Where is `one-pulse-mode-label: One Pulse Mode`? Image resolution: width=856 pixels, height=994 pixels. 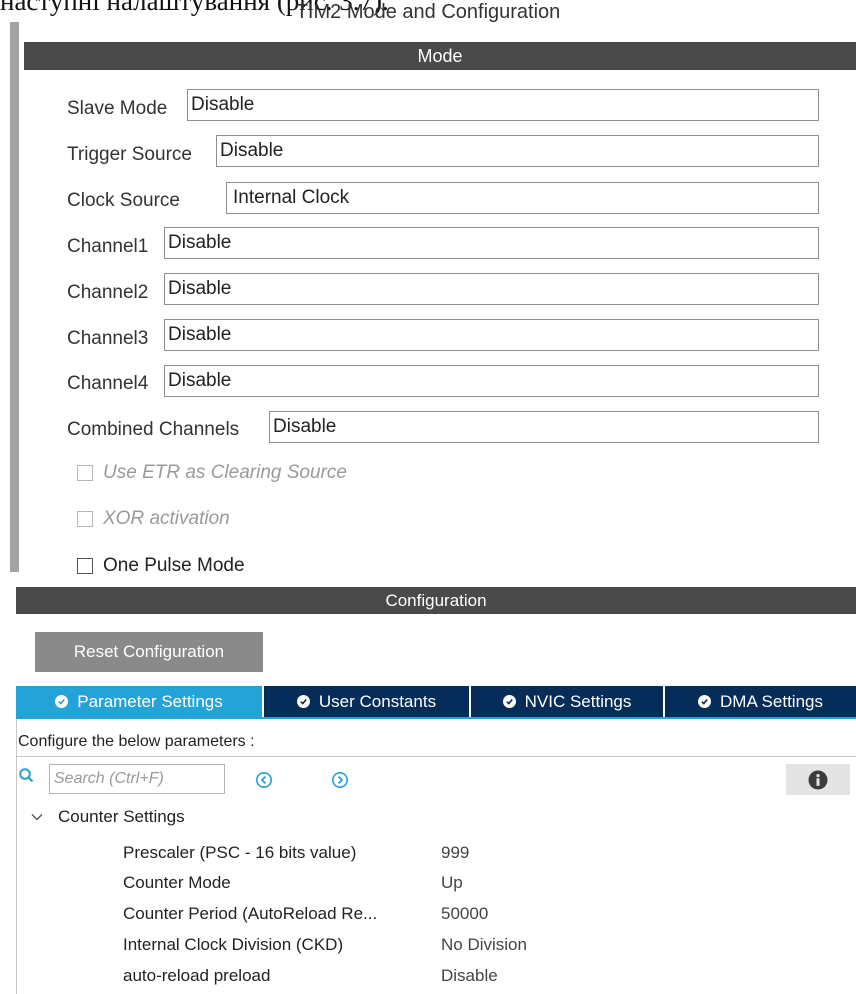 one-pulse-mode-label: One Pulse Mode is located at coordinates (174, 565).